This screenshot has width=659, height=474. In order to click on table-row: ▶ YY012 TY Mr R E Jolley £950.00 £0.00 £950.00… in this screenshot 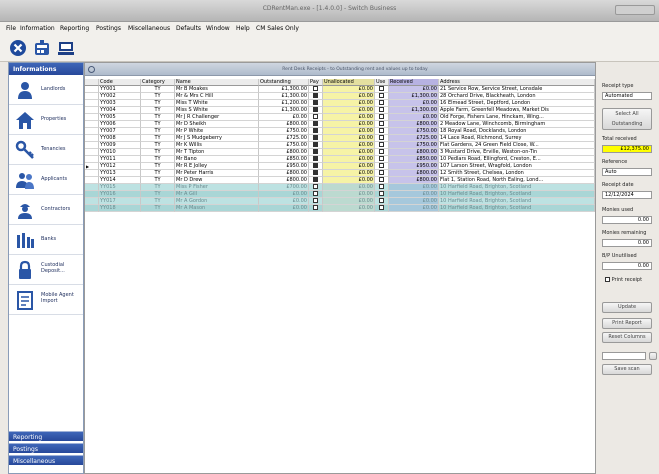, I will do `click(340, 166)`.